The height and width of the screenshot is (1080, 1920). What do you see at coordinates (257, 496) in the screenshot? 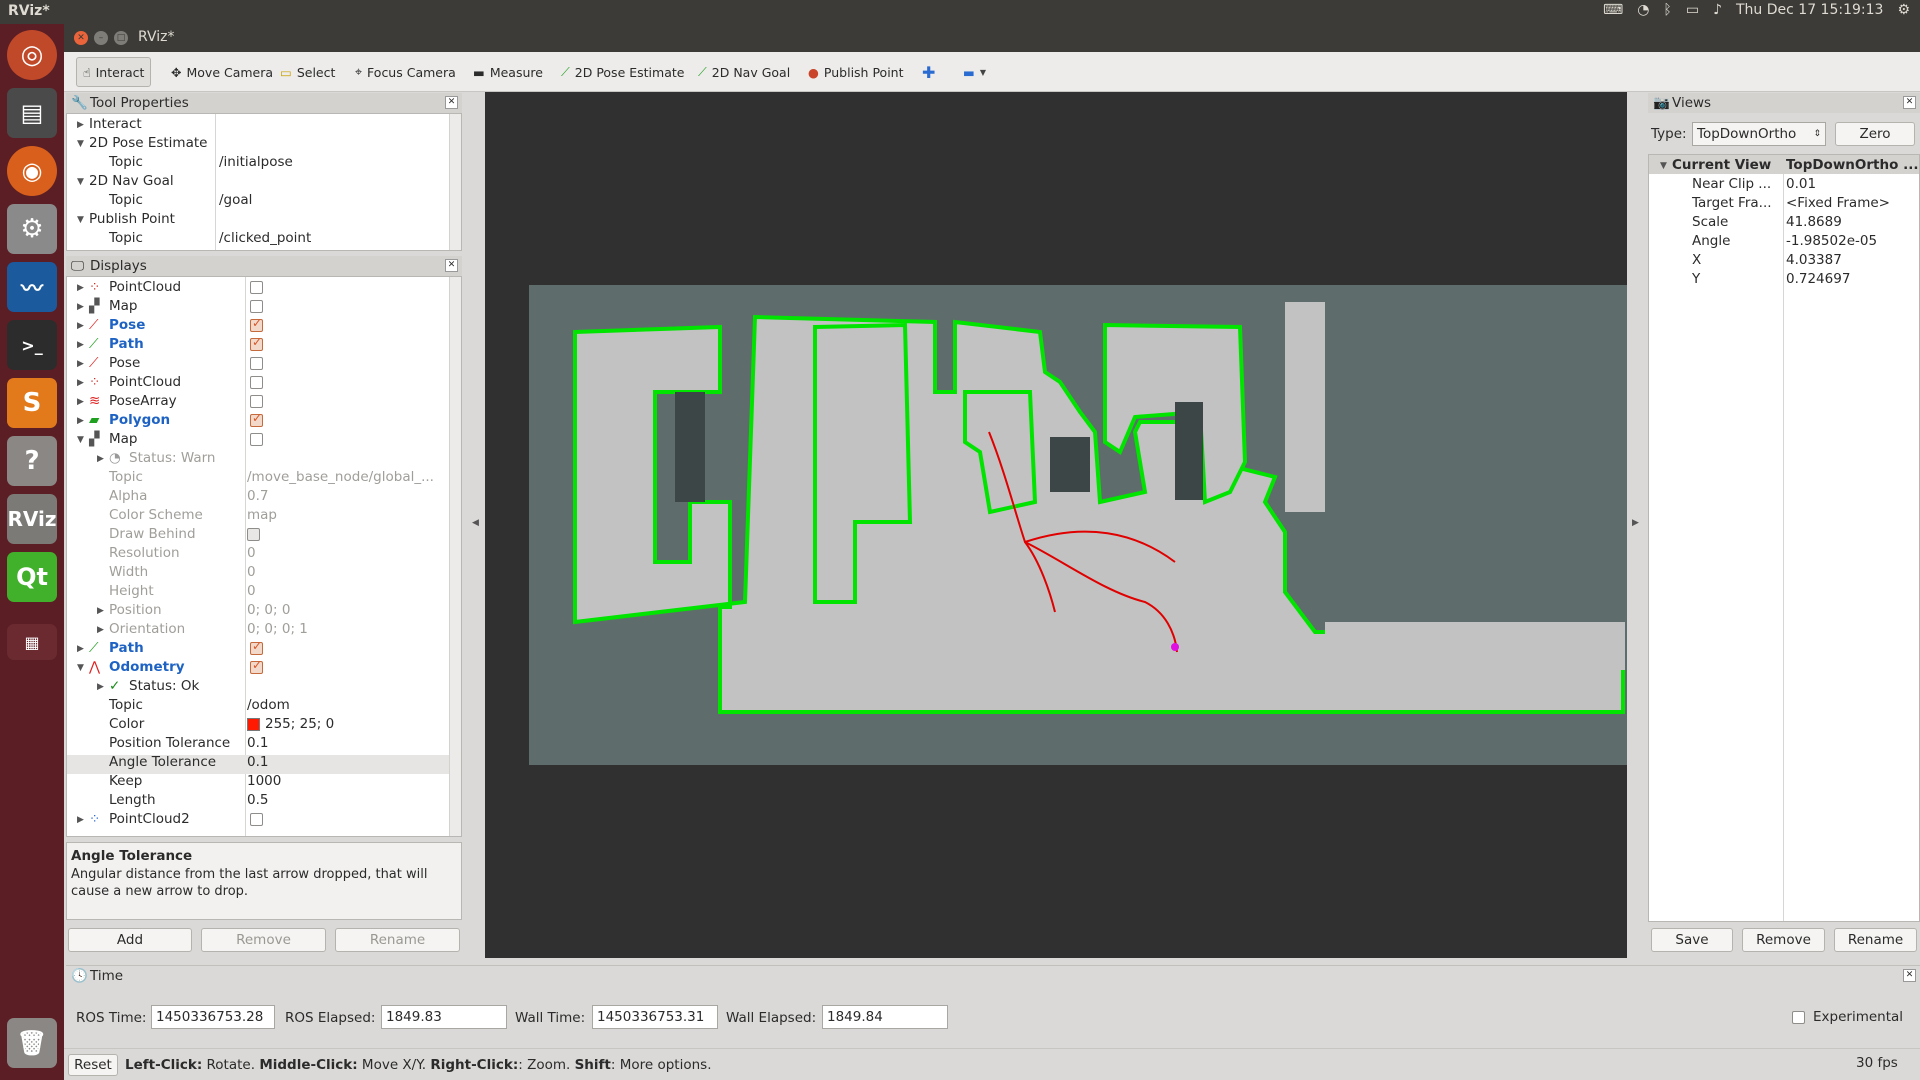
I see `map-alpha-value: 0.7` at bounding box center [257, 496].